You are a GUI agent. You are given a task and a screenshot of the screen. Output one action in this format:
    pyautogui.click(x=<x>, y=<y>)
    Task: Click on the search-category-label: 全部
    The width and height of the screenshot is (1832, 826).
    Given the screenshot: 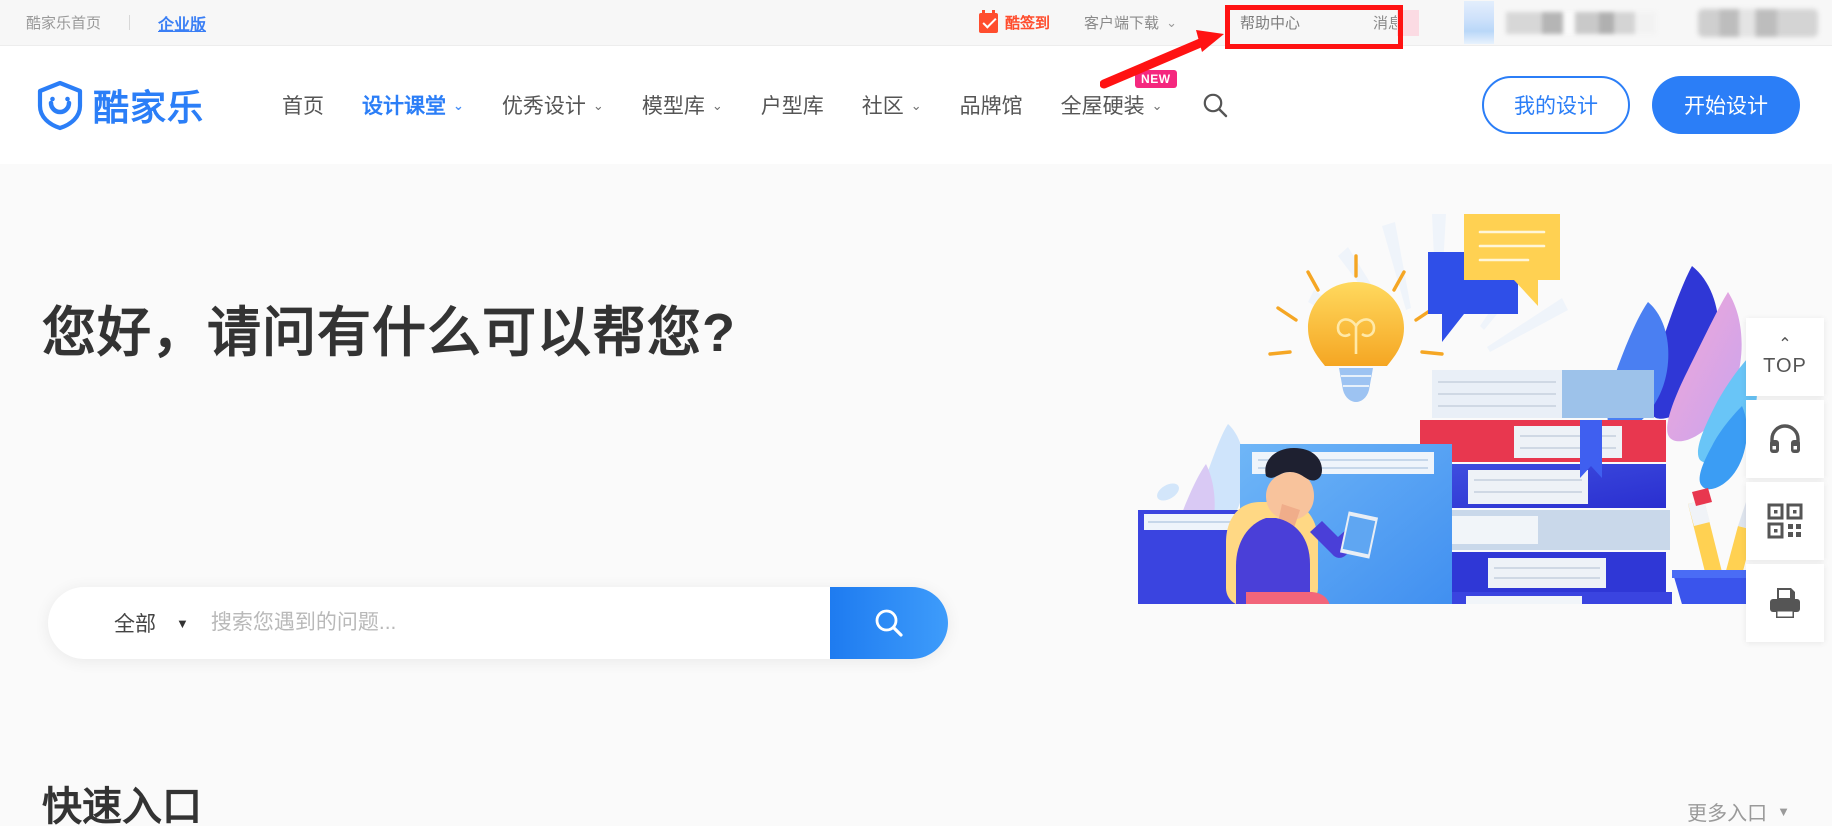 What is the action you would take?
    pyautogui.click(x=135, y=624)
    